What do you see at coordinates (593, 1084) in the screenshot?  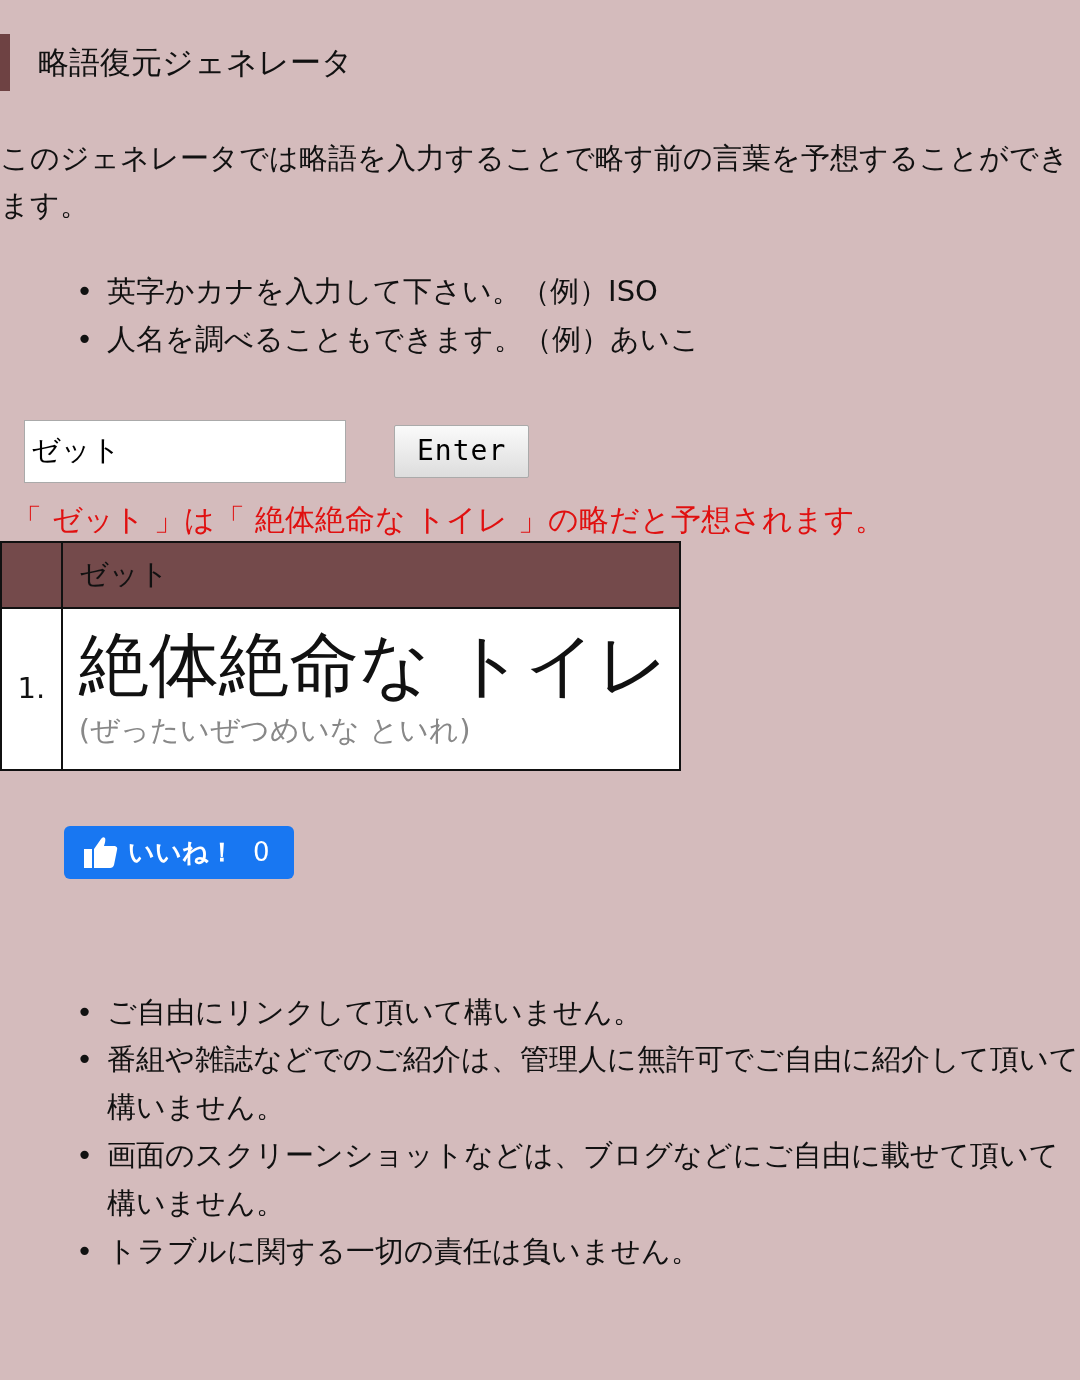 I see `note-item: 番組や雑誌などでのご紹介は、管理人に無許可でご自由に紹介して頂いて構いません。` at bounding box center [593, 1084].